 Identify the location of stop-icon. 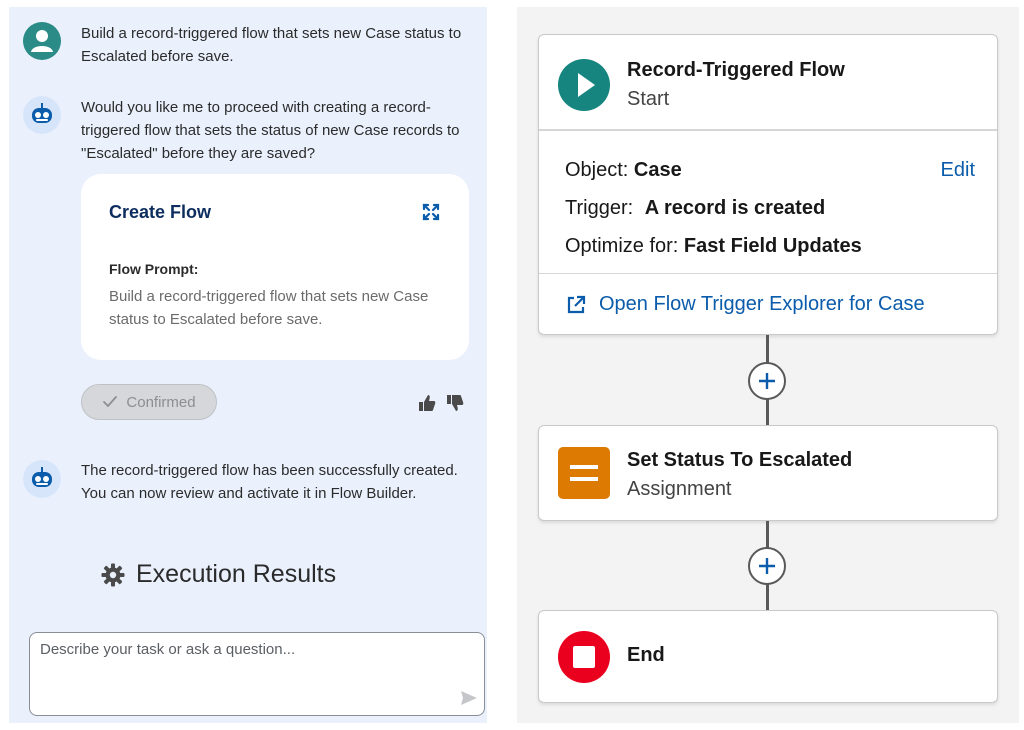
(584, 657).